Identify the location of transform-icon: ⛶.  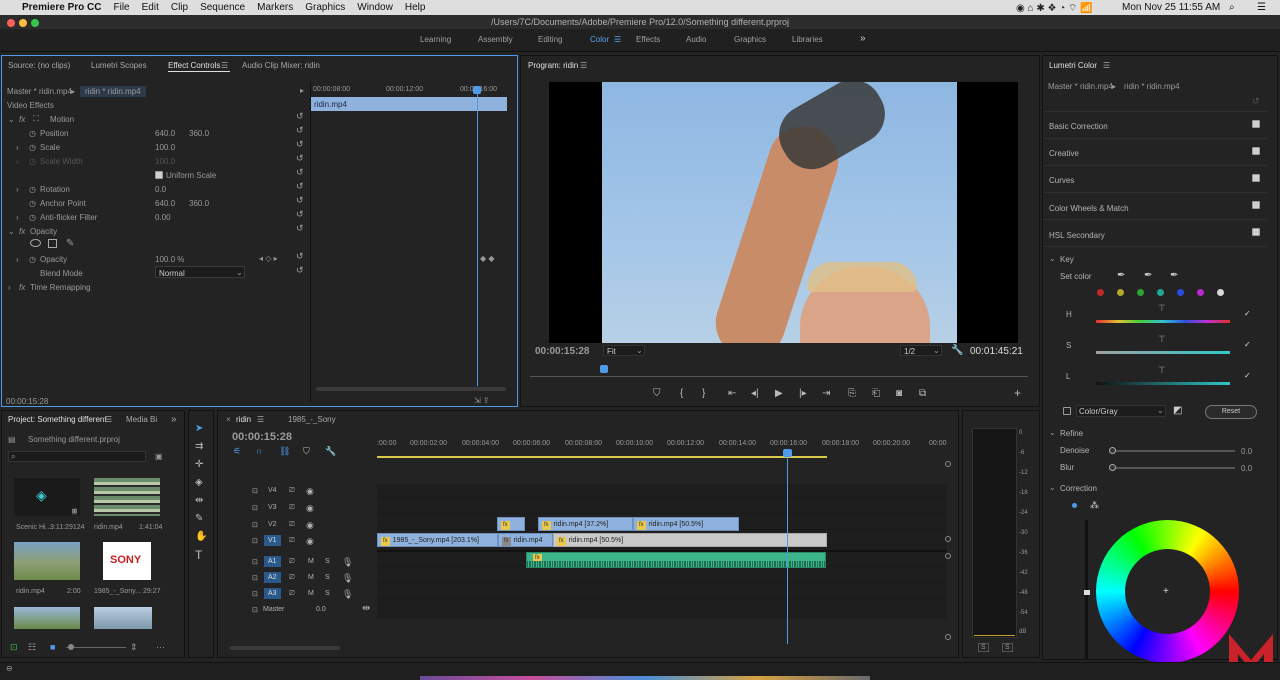
(36, 119).